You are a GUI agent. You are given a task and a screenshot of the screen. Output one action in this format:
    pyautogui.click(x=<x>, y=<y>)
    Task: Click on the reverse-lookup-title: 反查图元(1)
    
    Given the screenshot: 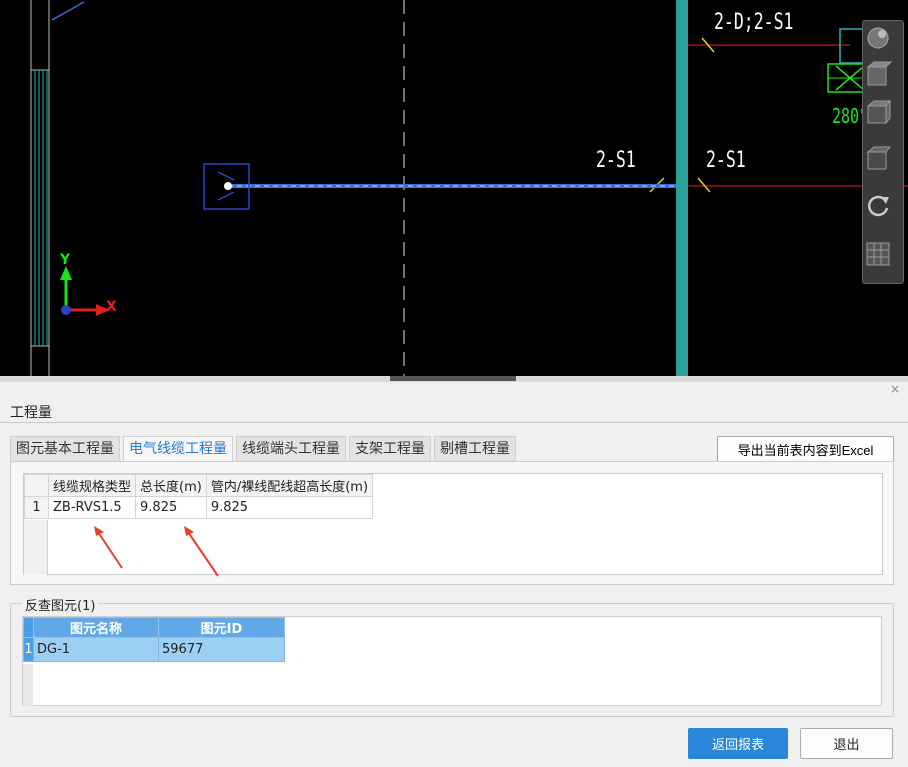 What is the action you would take?
    pyautogui.click(x=60, y=604)
    